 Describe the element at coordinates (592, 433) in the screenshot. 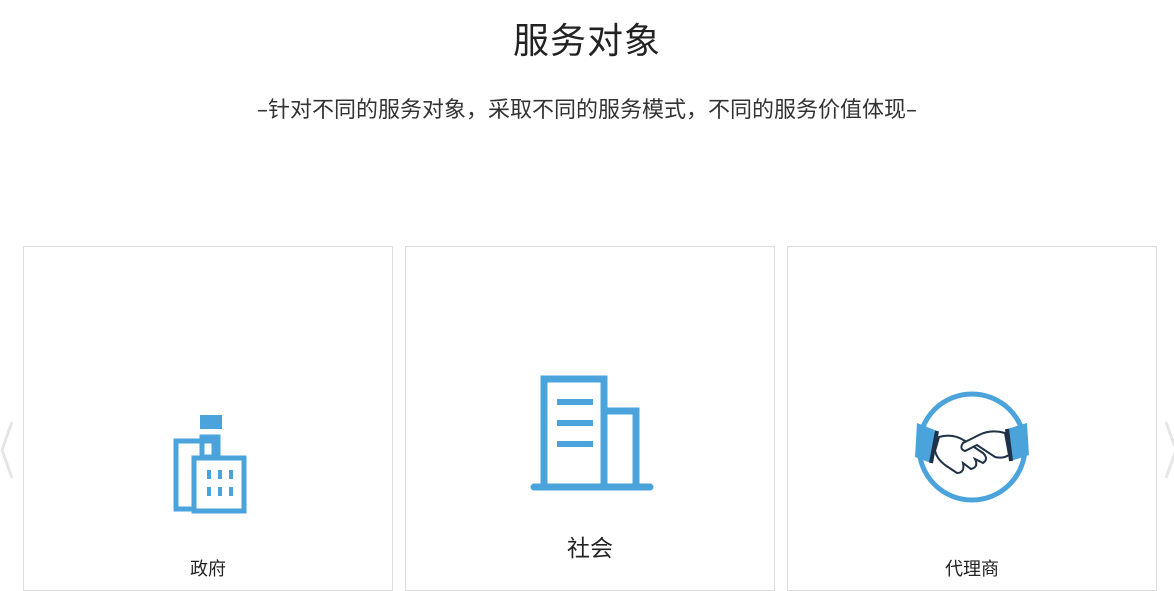

I see `office-building-icon` at that location.